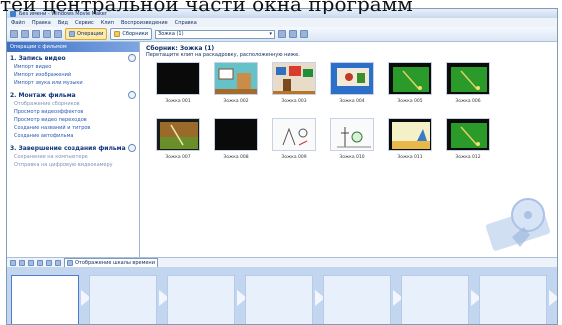  What do you see at coordinates (73, 112) in the screenshot?
I see `task-link-view-effects: Просмотр видеоэффектов` at bounding box center [73, 112].